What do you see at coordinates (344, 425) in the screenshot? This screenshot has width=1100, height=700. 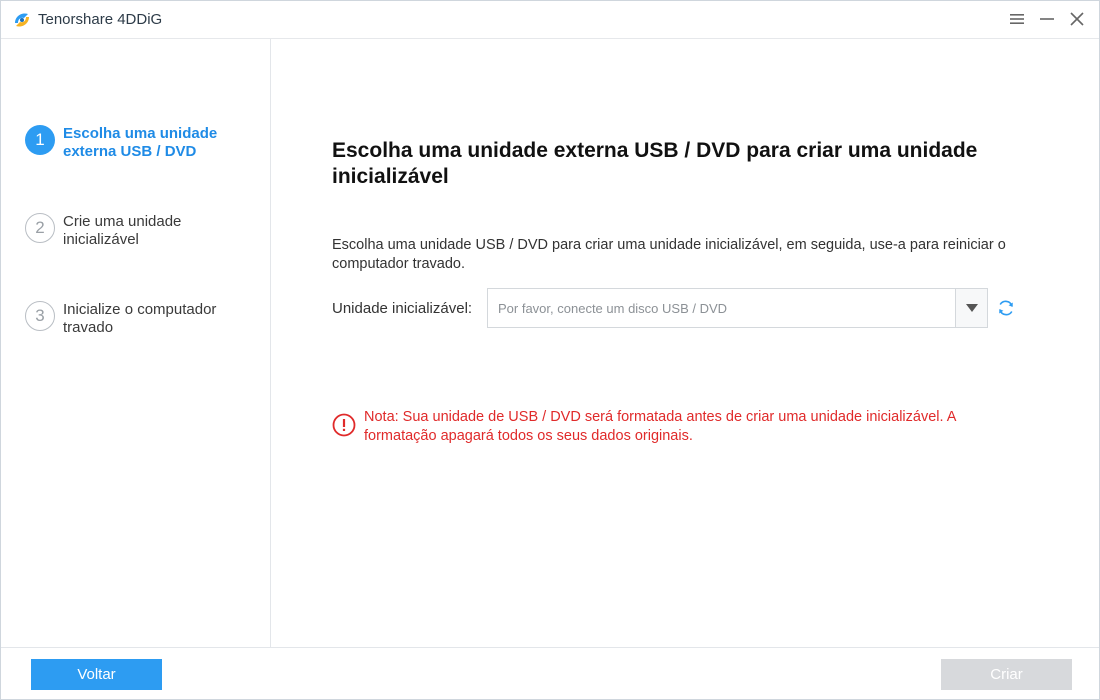 I see `exclamation-circle-icon` at bounding box center [344, 425].